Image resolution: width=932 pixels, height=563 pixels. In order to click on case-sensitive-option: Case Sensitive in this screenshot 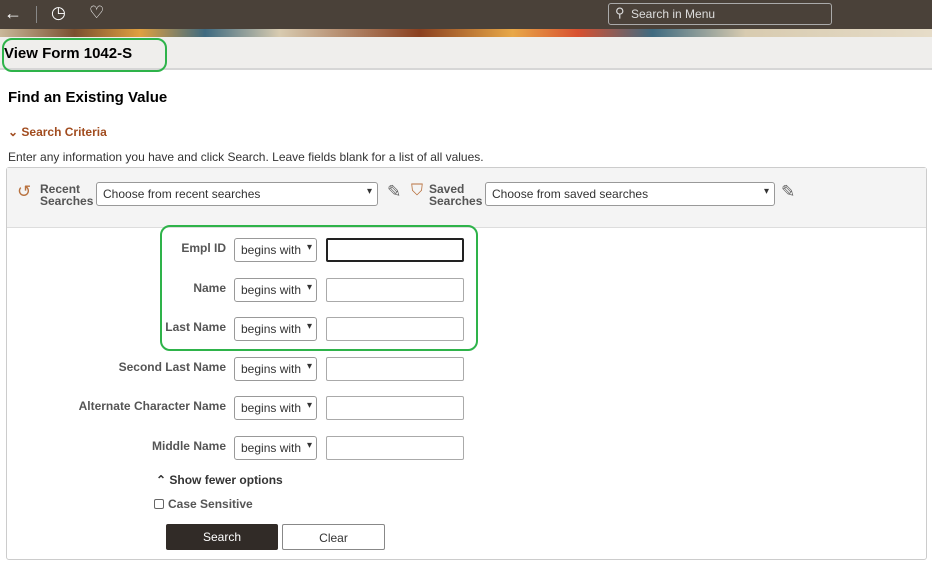, I will do `click(203, 504)`.